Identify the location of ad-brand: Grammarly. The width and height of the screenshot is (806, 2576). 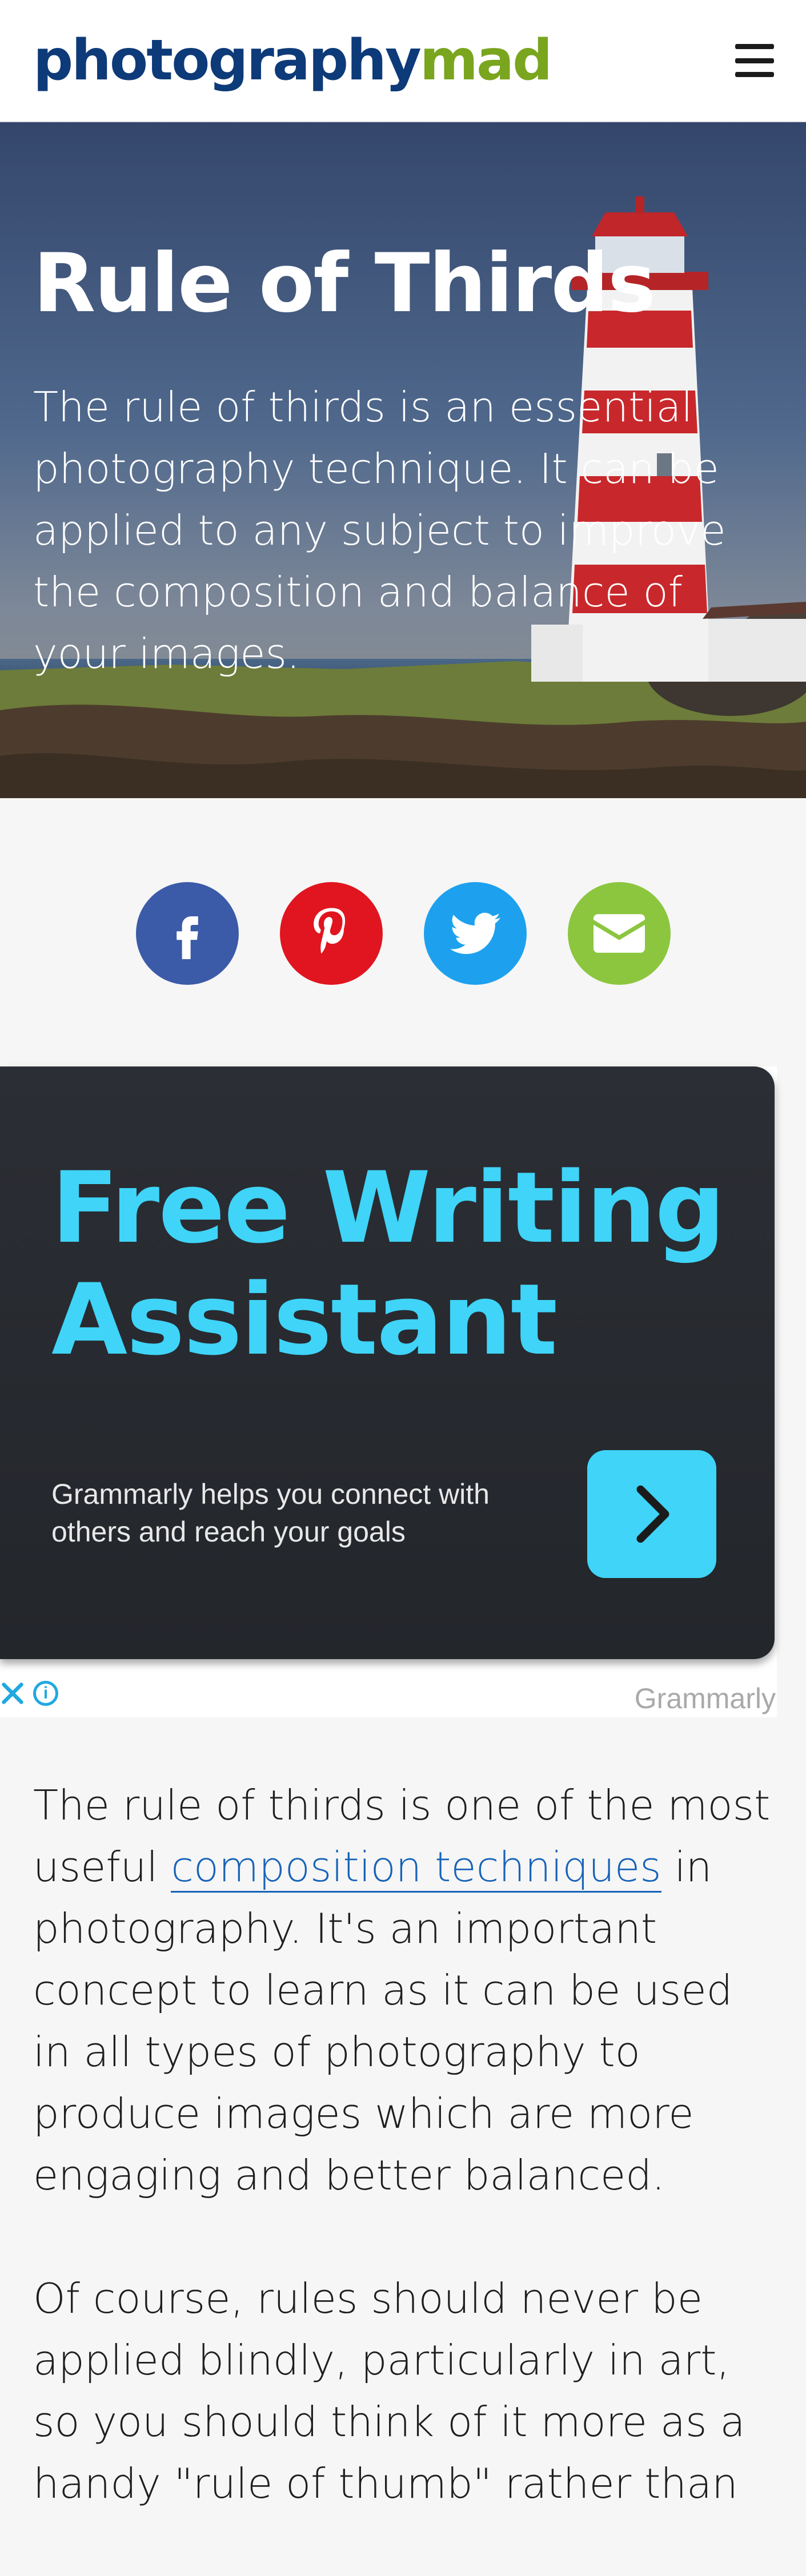
(705, 1698).